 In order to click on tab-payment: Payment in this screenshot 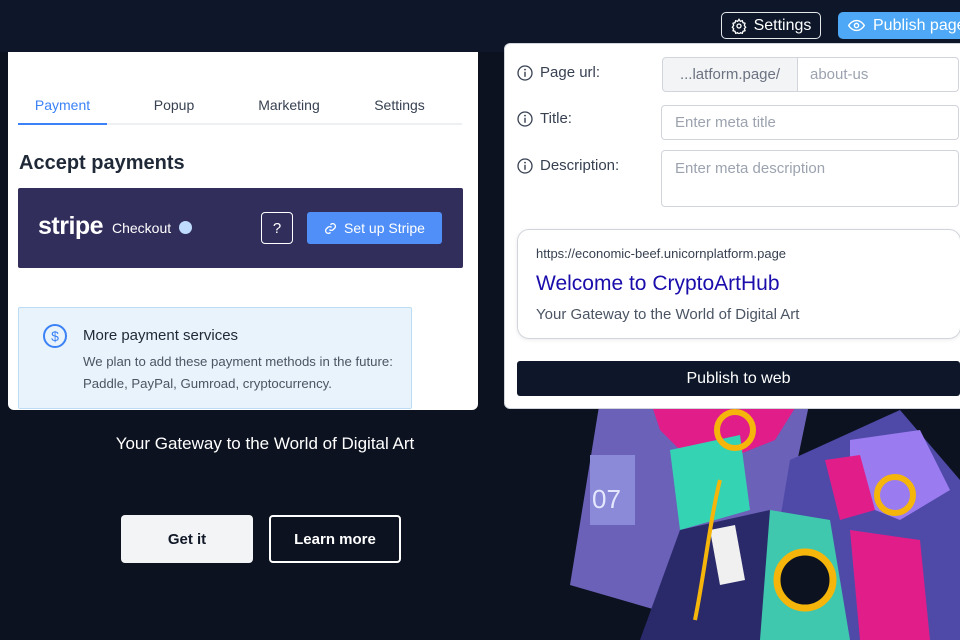, I will do `click(62, 108)`.